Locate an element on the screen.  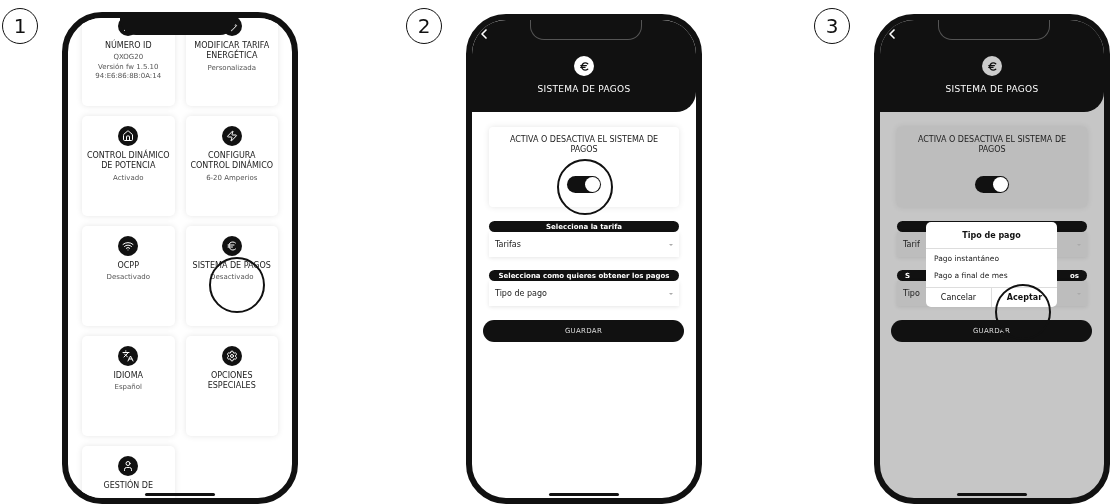
dropdown-value: Tipo is located at coordinates (911, 293).